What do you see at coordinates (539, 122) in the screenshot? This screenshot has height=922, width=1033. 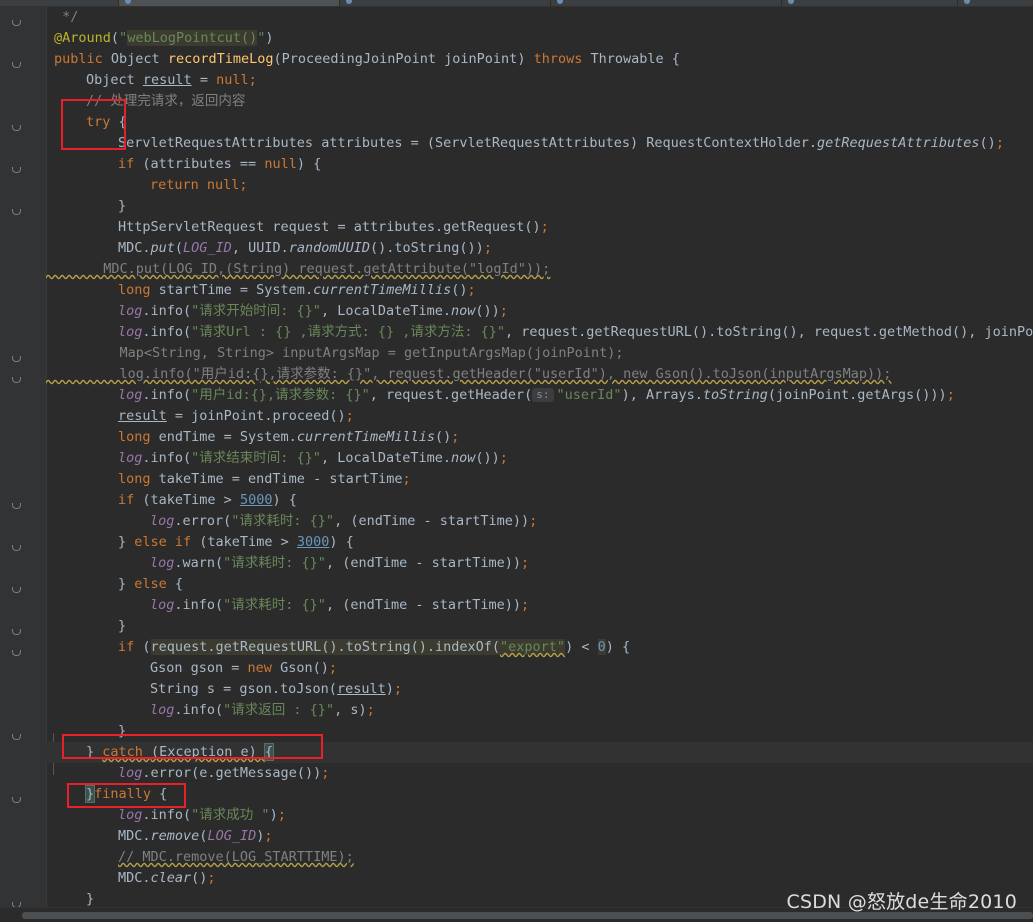 I see `code-line: try {` at bounding box center [539, 122].